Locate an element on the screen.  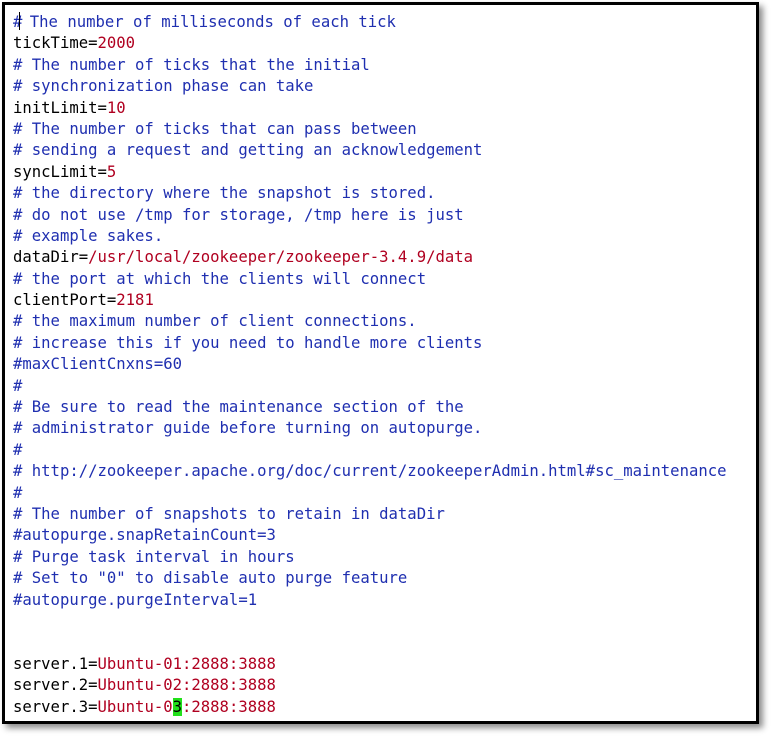
comment-text: # synchronization phase can take is located at coordinates (163, 86).